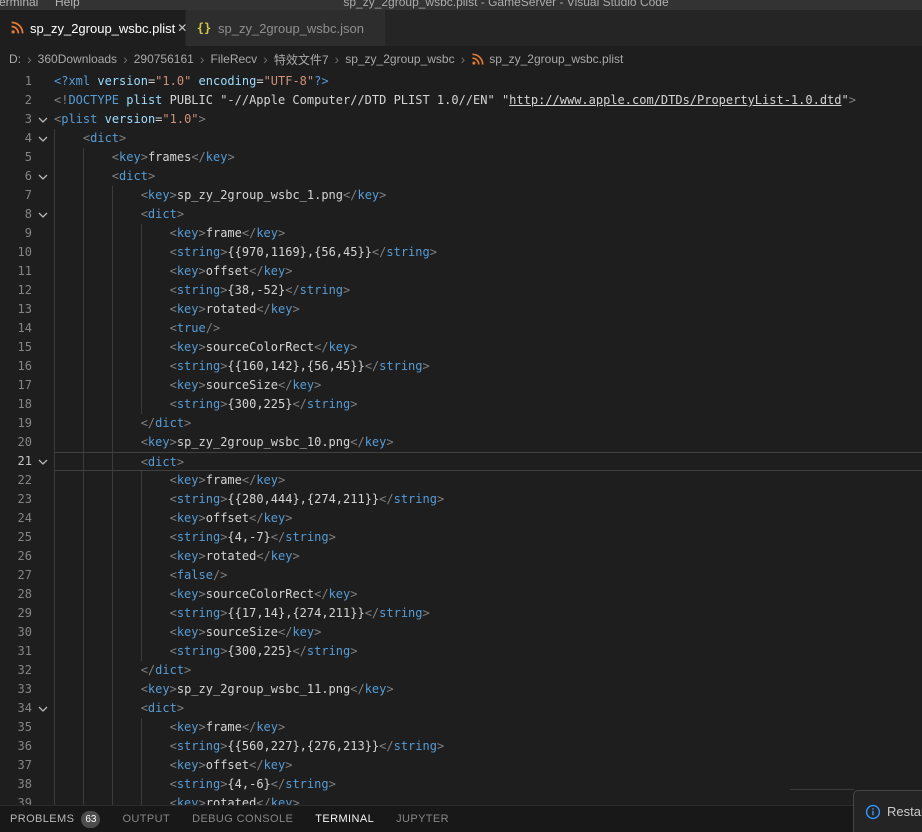 The width and height of the screenshot is (922, 832). I want to click on code-text: <key>sp_zy_2group_wsbc_10.png</key>, so click(488, 442).